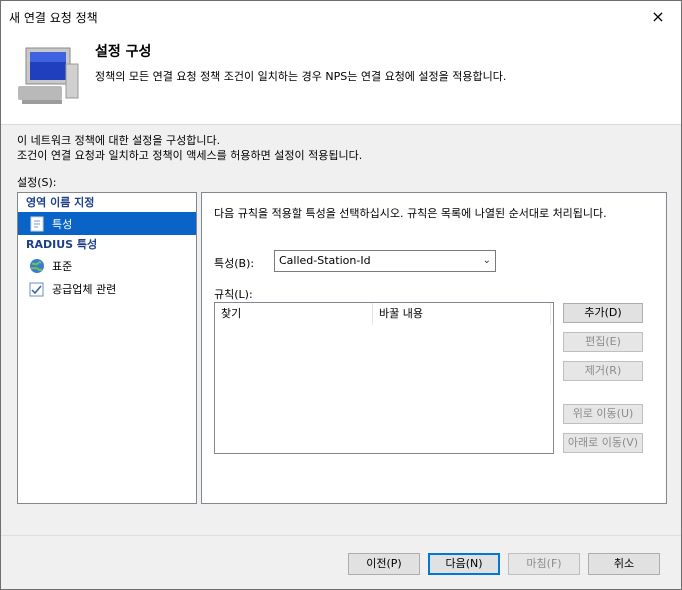 Image resolution: width=682 pixels, height=590 pixels. Describe the element at coordinates (107, 223) in the screenshot. I see `tree-item-attribute: 특성` at that location.